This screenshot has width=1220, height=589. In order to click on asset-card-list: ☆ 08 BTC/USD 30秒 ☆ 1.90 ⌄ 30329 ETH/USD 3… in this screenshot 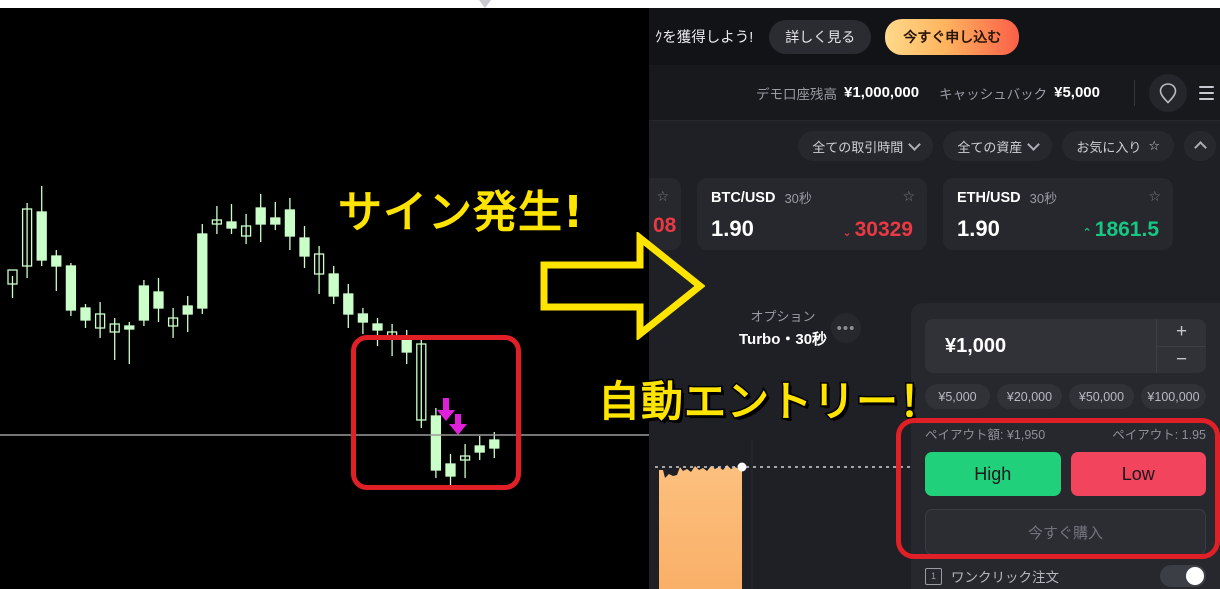, I will do `click(934, 214)`.